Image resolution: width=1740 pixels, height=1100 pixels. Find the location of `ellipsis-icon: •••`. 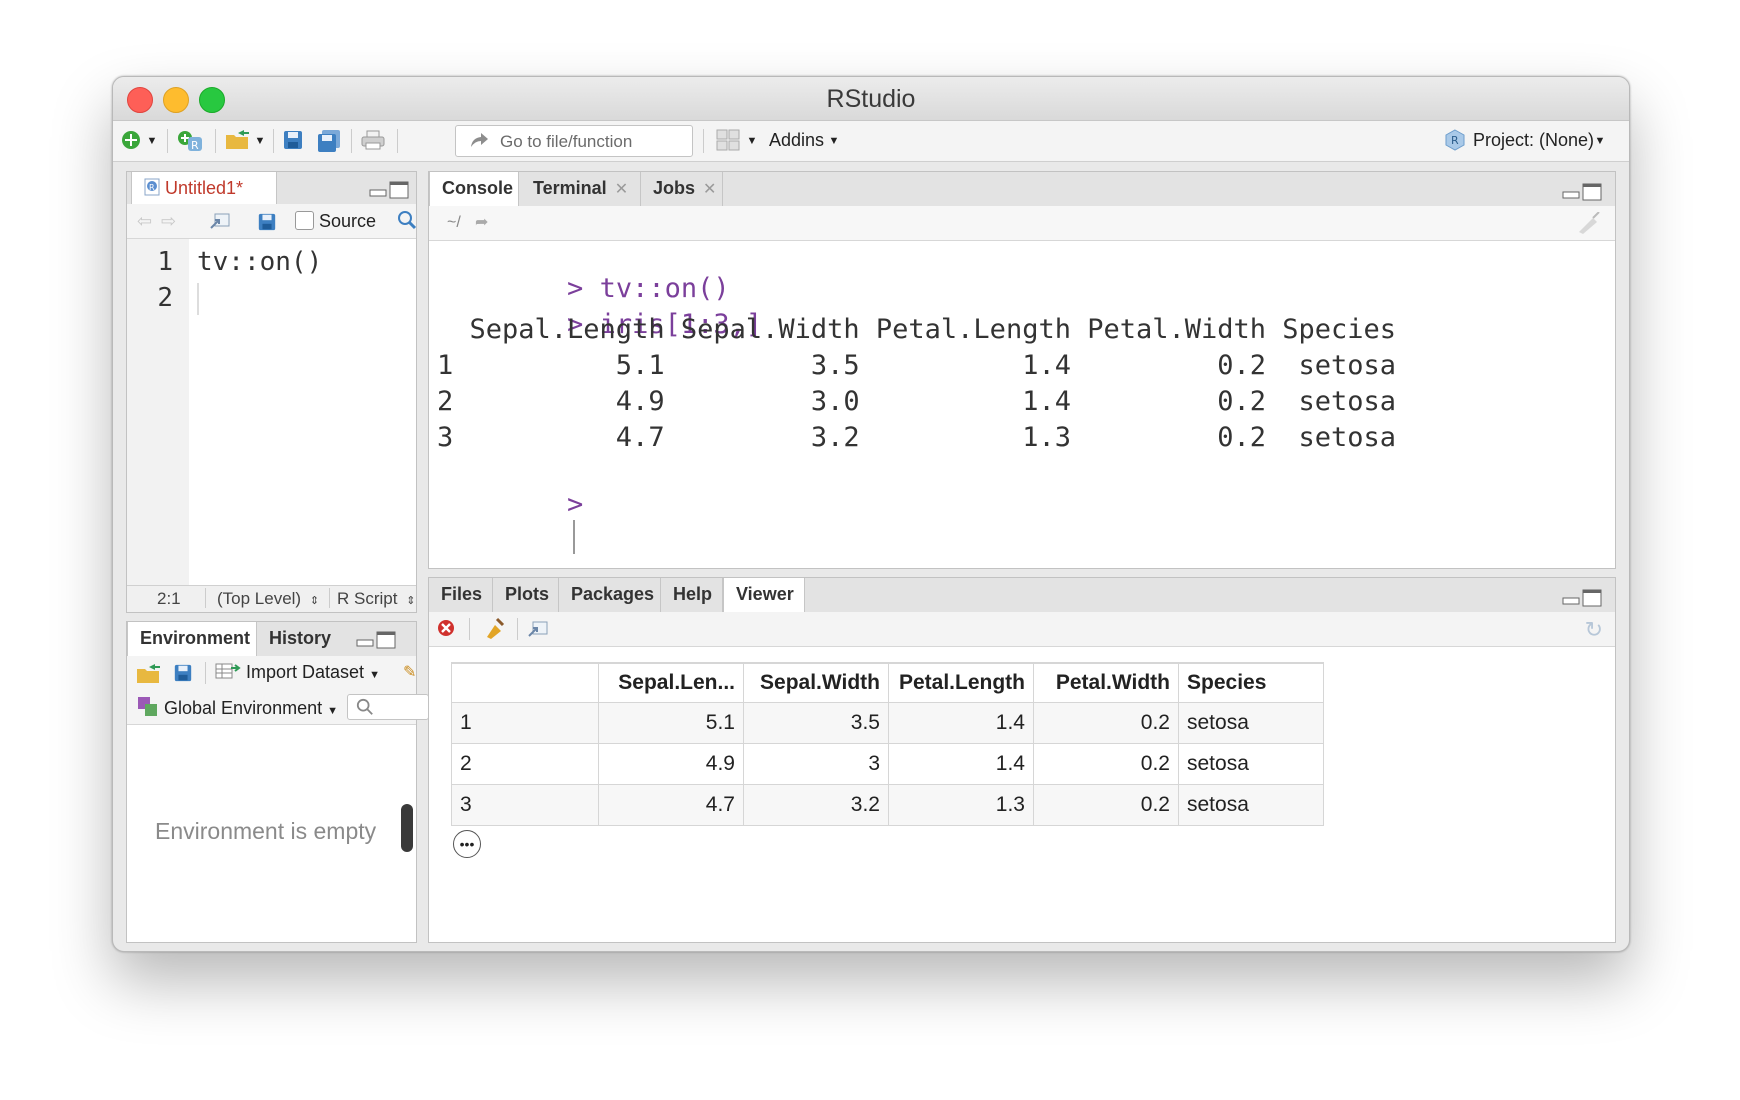

ellipsis-icon: ••• is located at coordinates (467, 844).